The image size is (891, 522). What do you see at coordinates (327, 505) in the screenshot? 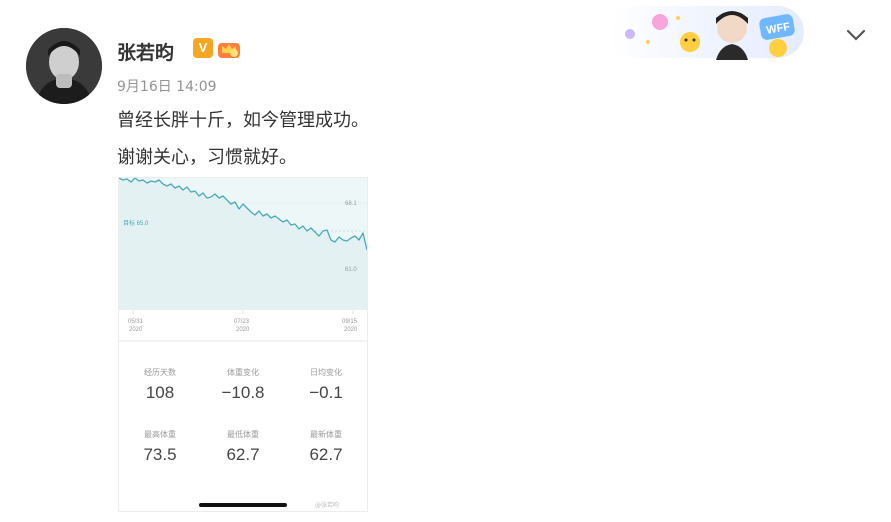
I see `watermark: @张若昀` at bounding box center [327, 505].